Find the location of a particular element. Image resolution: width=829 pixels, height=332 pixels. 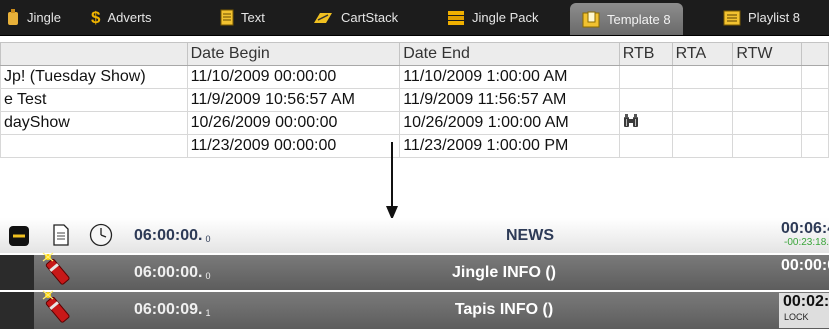

tab-cartstack: CartStack is located at coordinates (355, 17).